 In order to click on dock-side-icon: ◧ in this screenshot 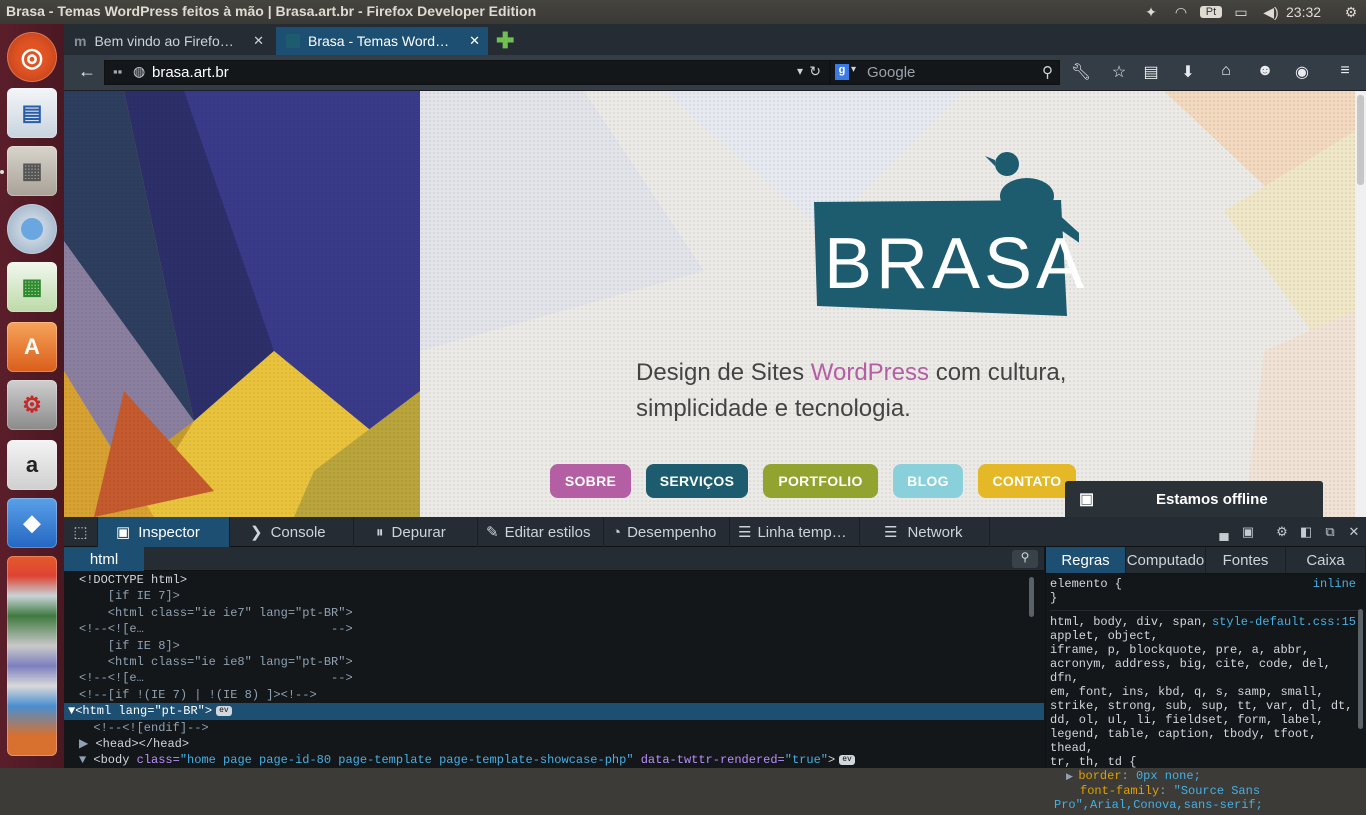, I will do `click(1306, 532)`.